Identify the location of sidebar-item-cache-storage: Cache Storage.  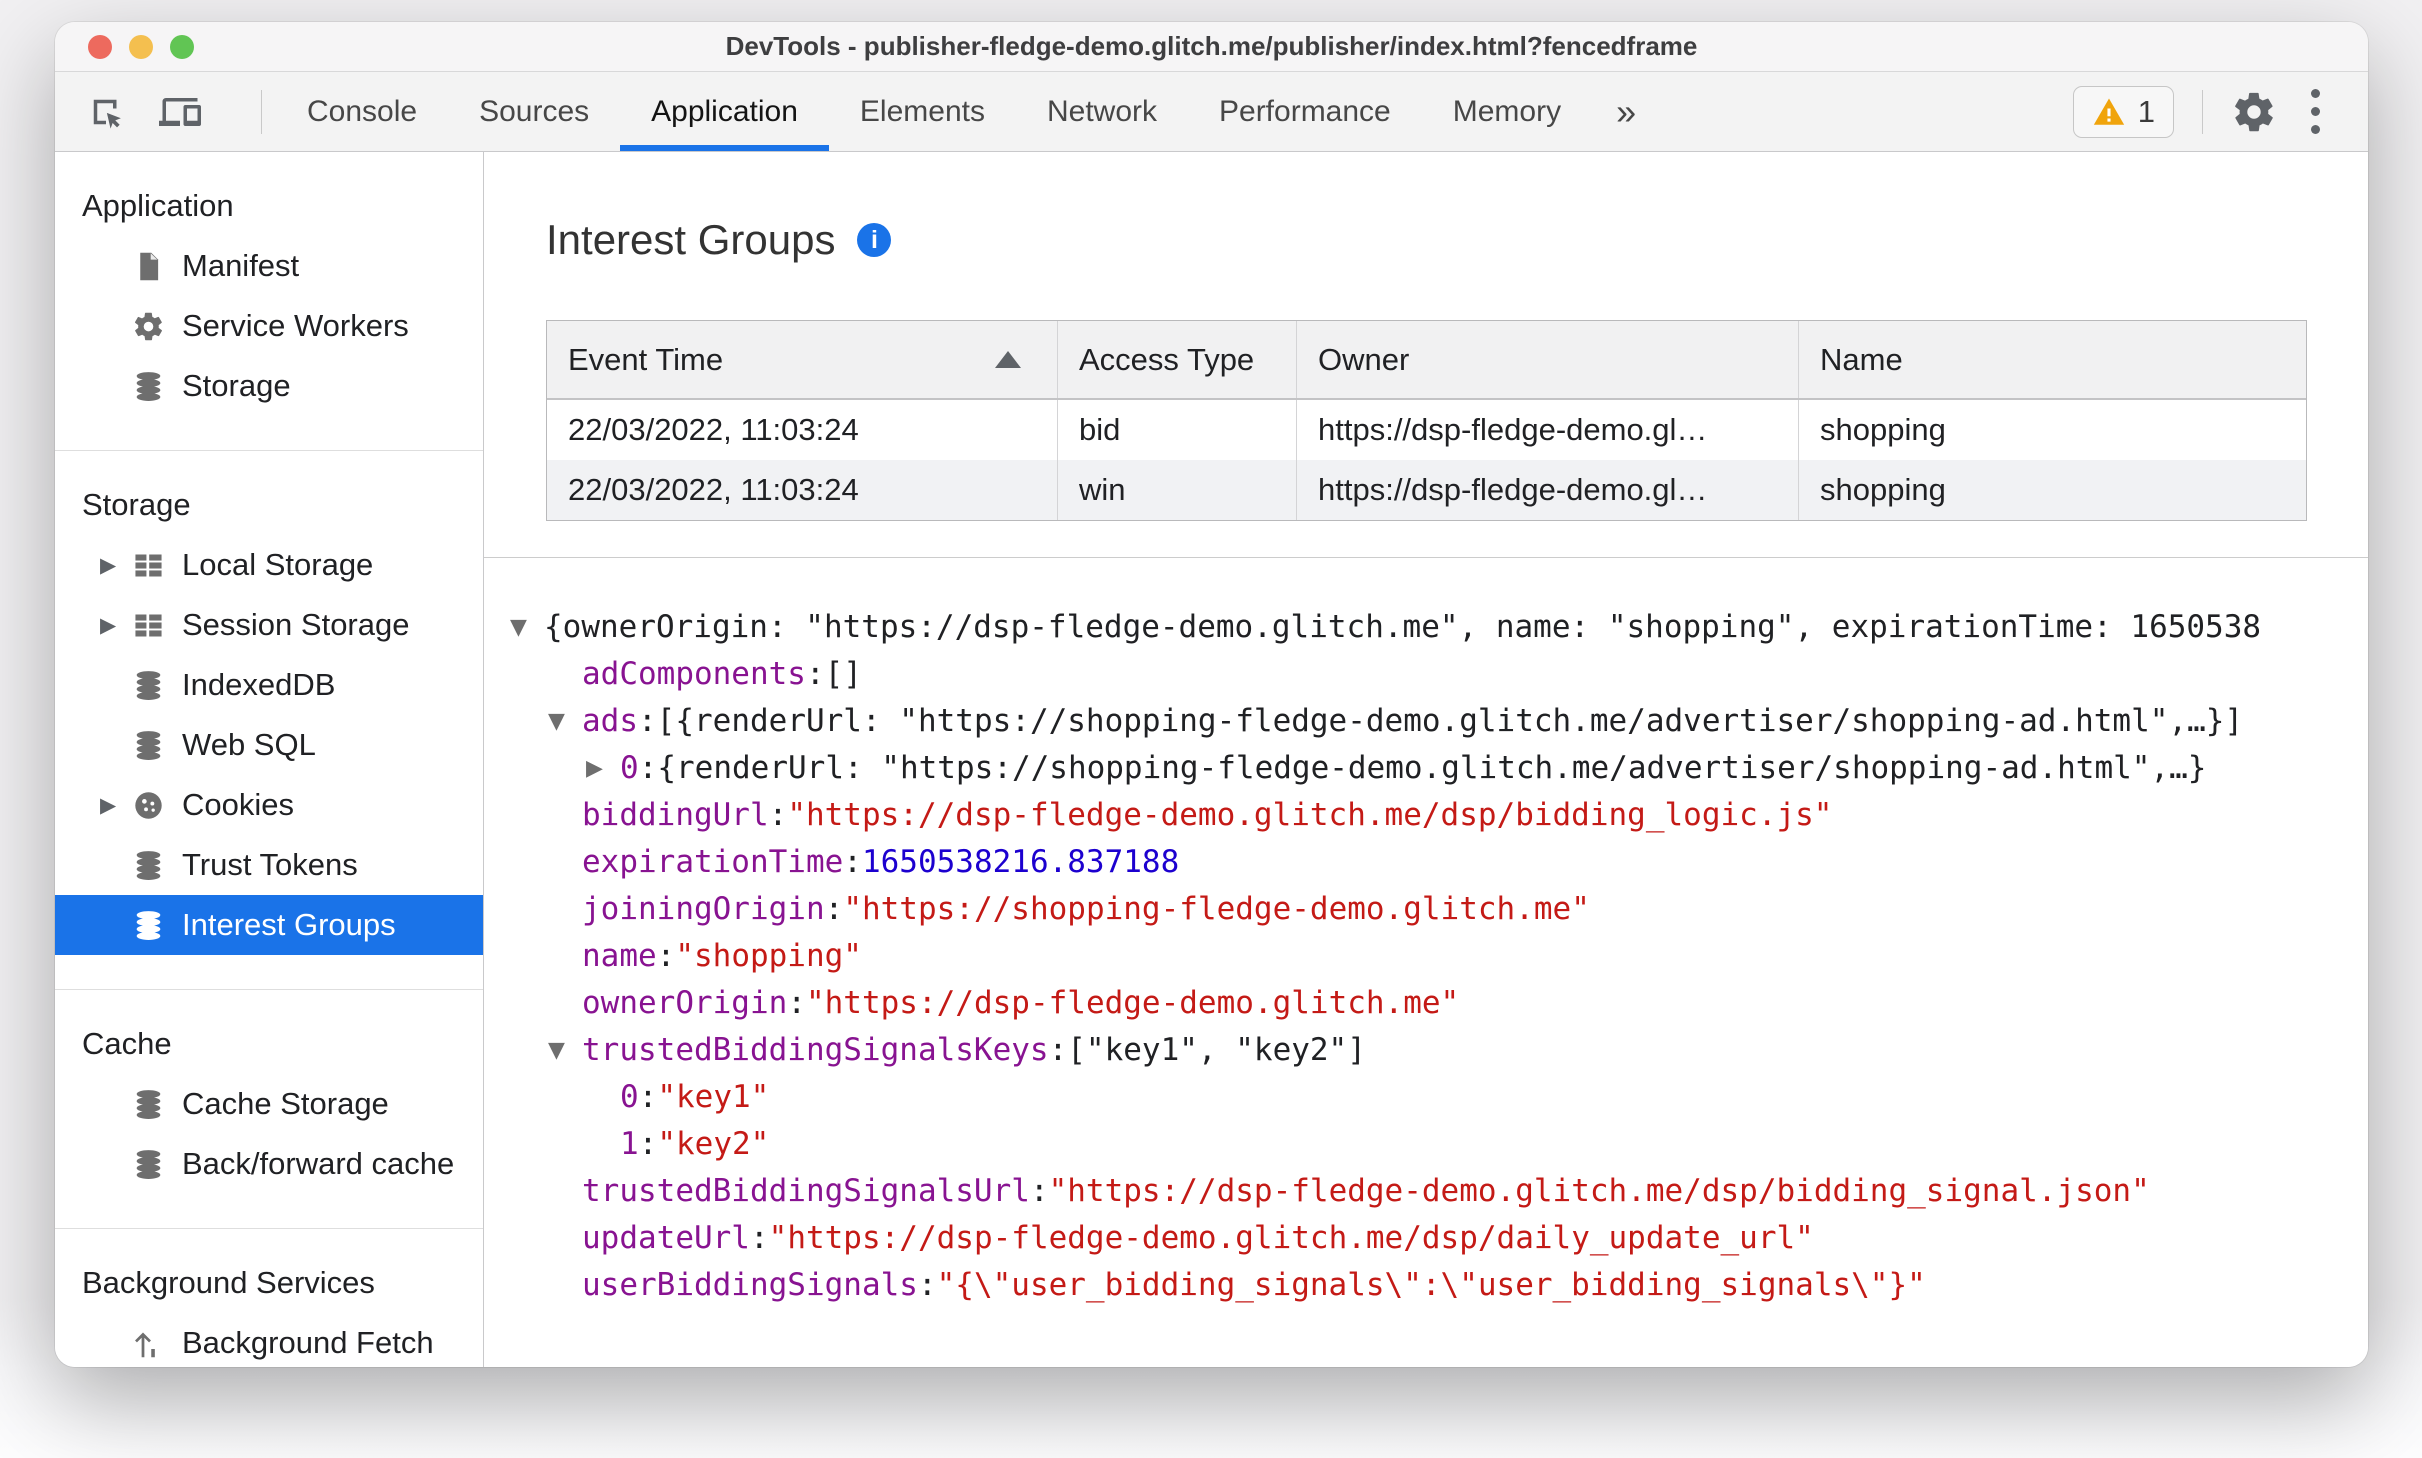
(269, 1104).